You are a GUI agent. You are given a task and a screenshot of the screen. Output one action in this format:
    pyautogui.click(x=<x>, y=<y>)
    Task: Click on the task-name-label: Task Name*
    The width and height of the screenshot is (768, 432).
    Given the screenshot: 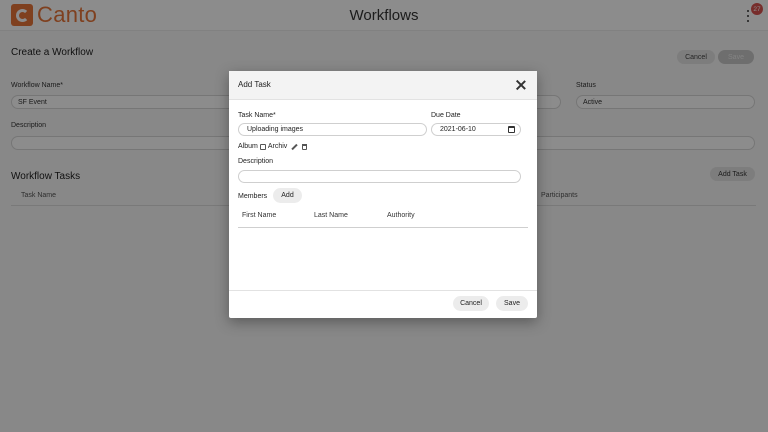 What is the action you would take?
    pyautogui.click(x=257, y=115)
    